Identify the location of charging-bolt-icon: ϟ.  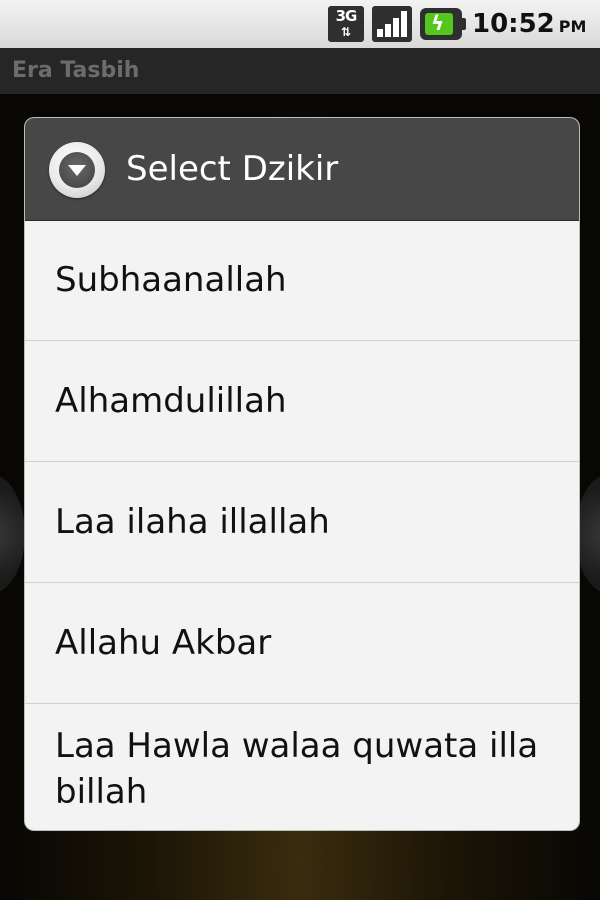
(438, 23).